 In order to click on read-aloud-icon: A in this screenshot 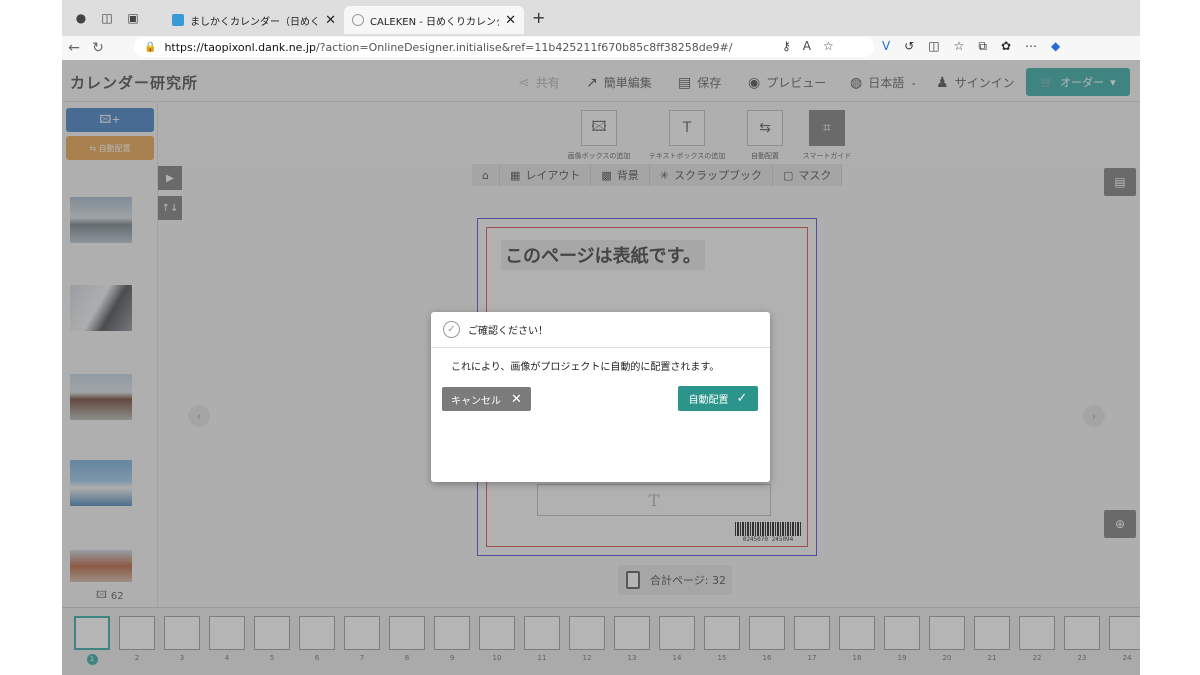, I will do `click(807, 46)`.